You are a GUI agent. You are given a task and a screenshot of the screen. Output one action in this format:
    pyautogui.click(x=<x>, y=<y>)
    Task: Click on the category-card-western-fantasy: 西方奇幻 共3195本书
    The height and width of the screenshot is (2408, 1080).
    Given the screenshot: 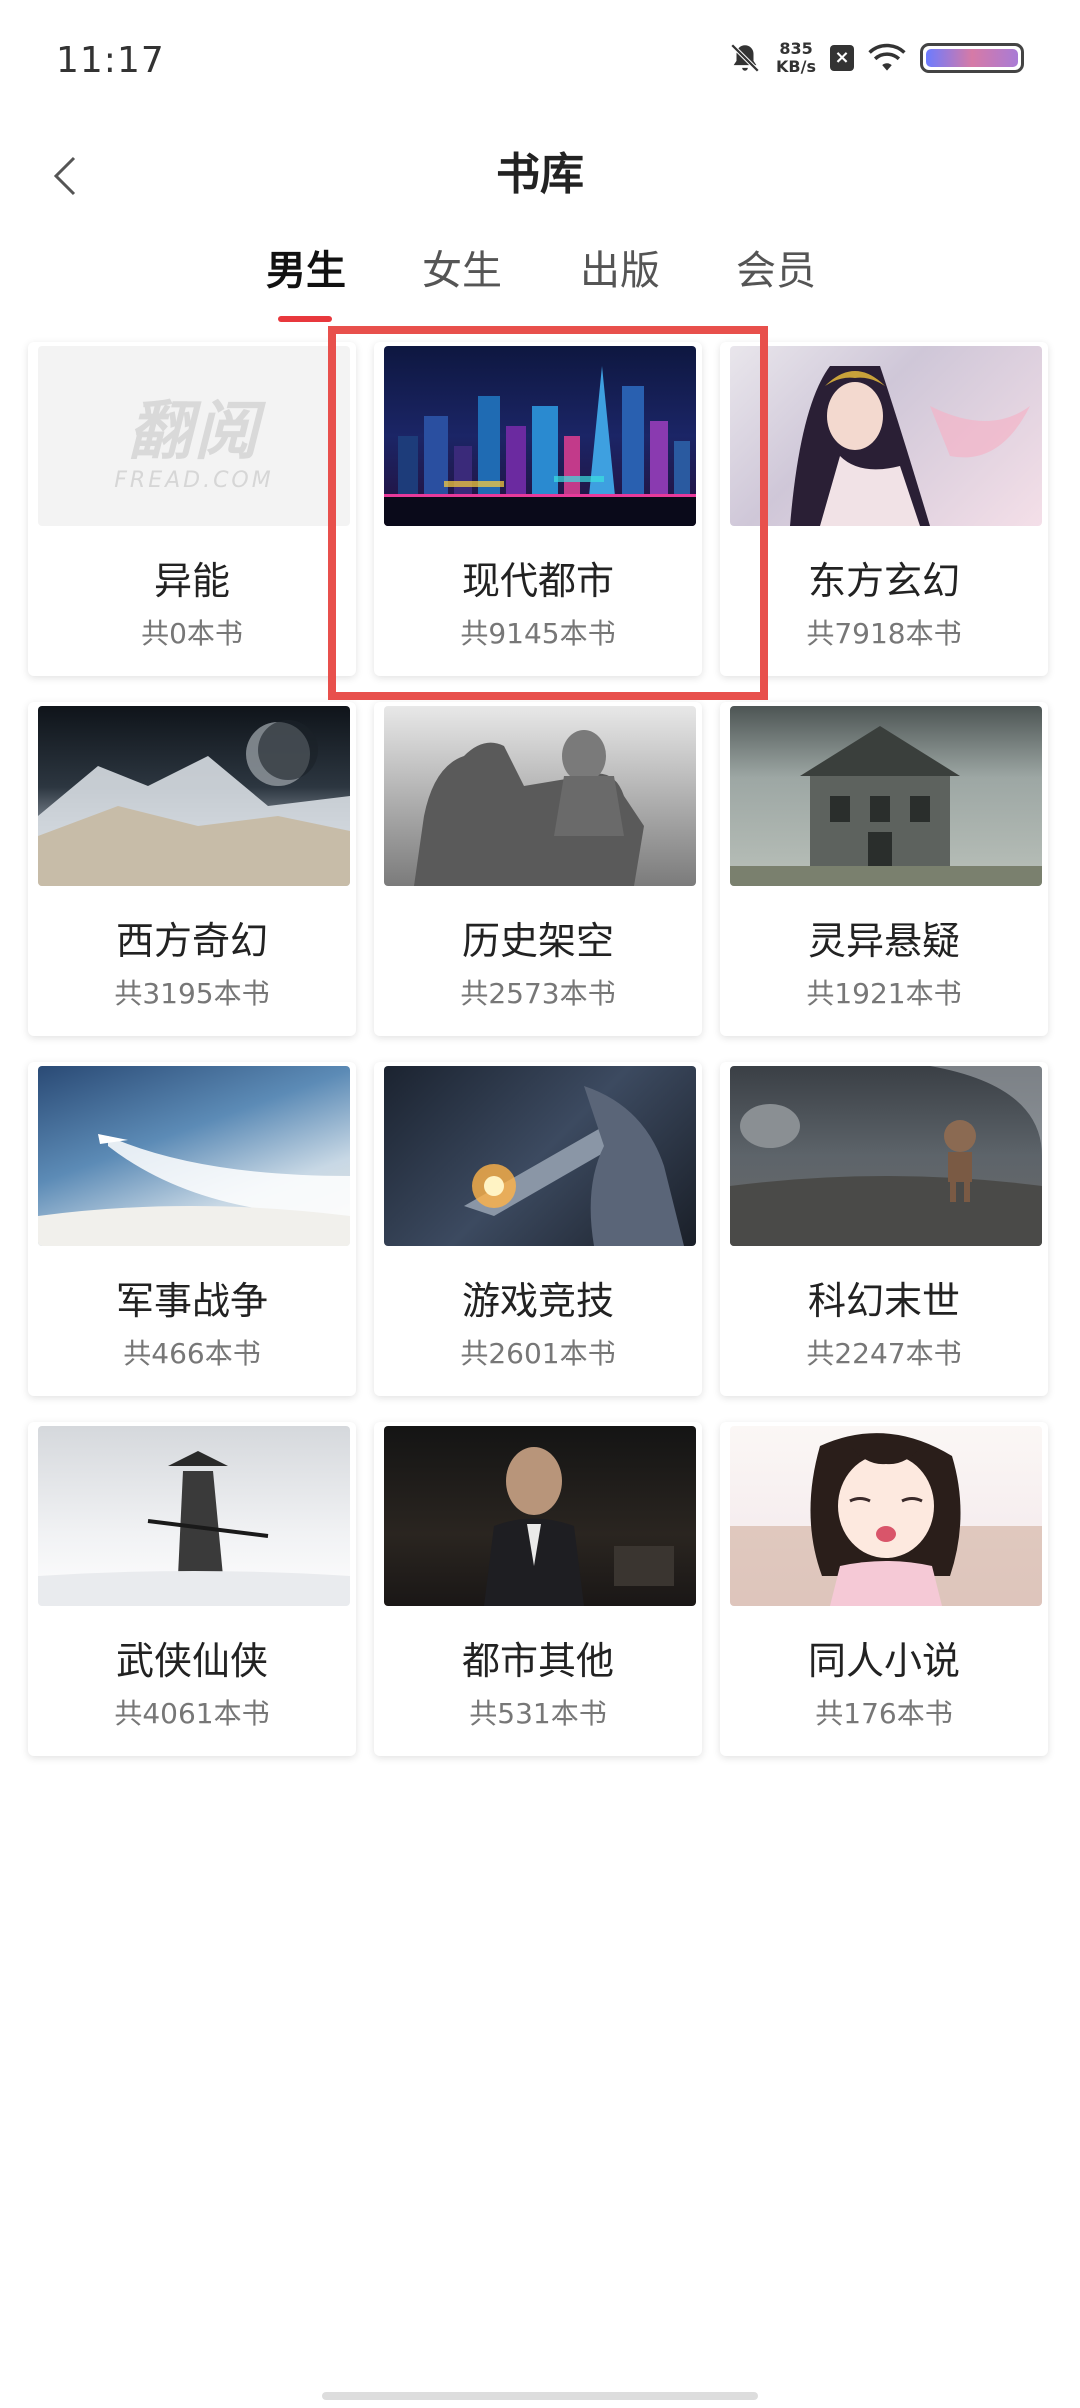 What is the action you would take?
    pyautogui.click(x=192, y=869)
    